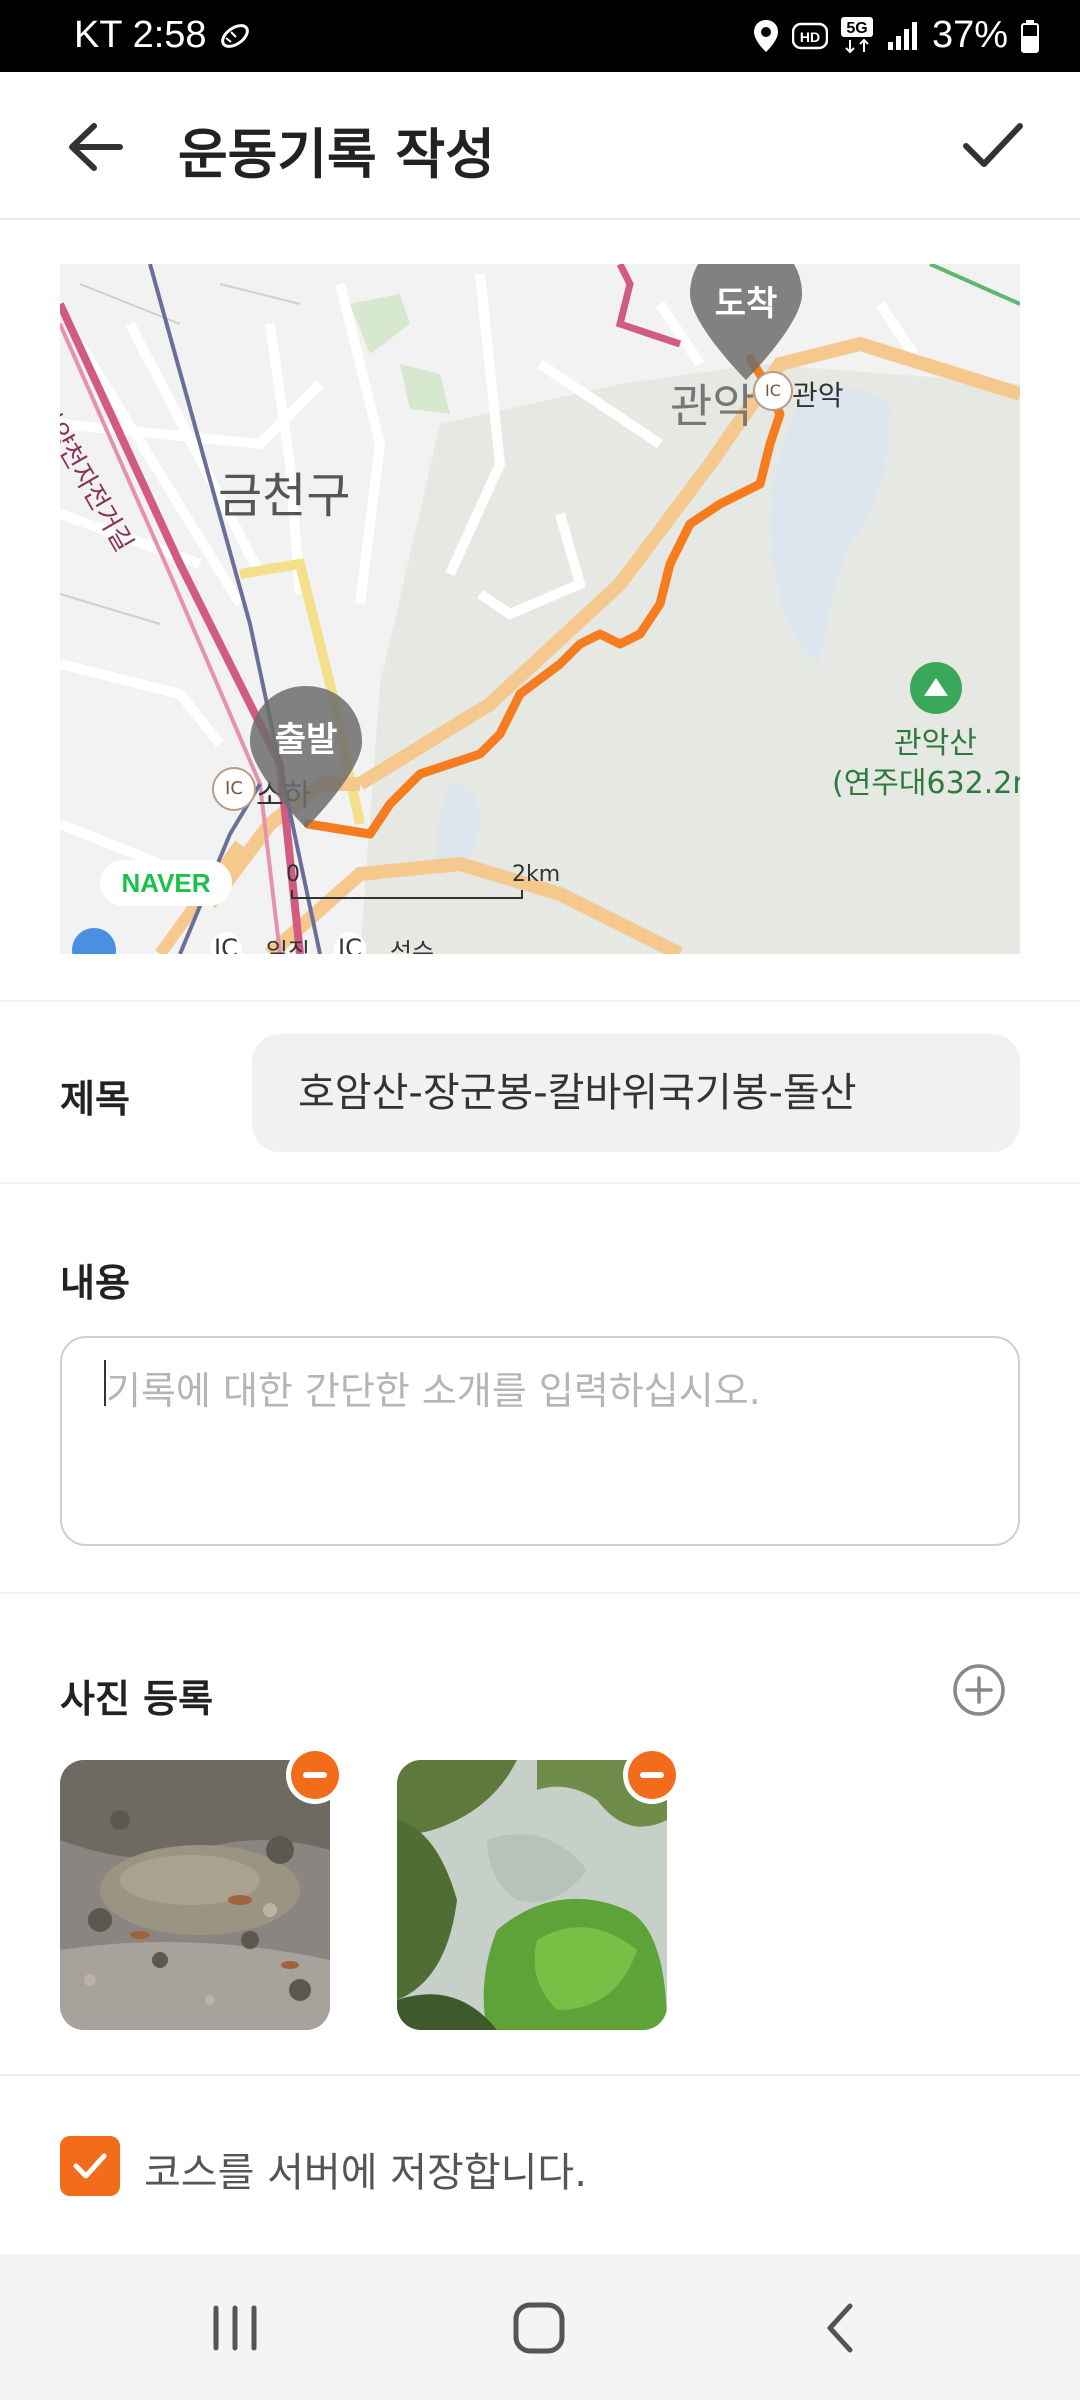 The width and height of the screenshot is (1080, 2400). Describe the element at coordinates (95, 1283) in the screenshot. I see `content-label: 내용` at that location.